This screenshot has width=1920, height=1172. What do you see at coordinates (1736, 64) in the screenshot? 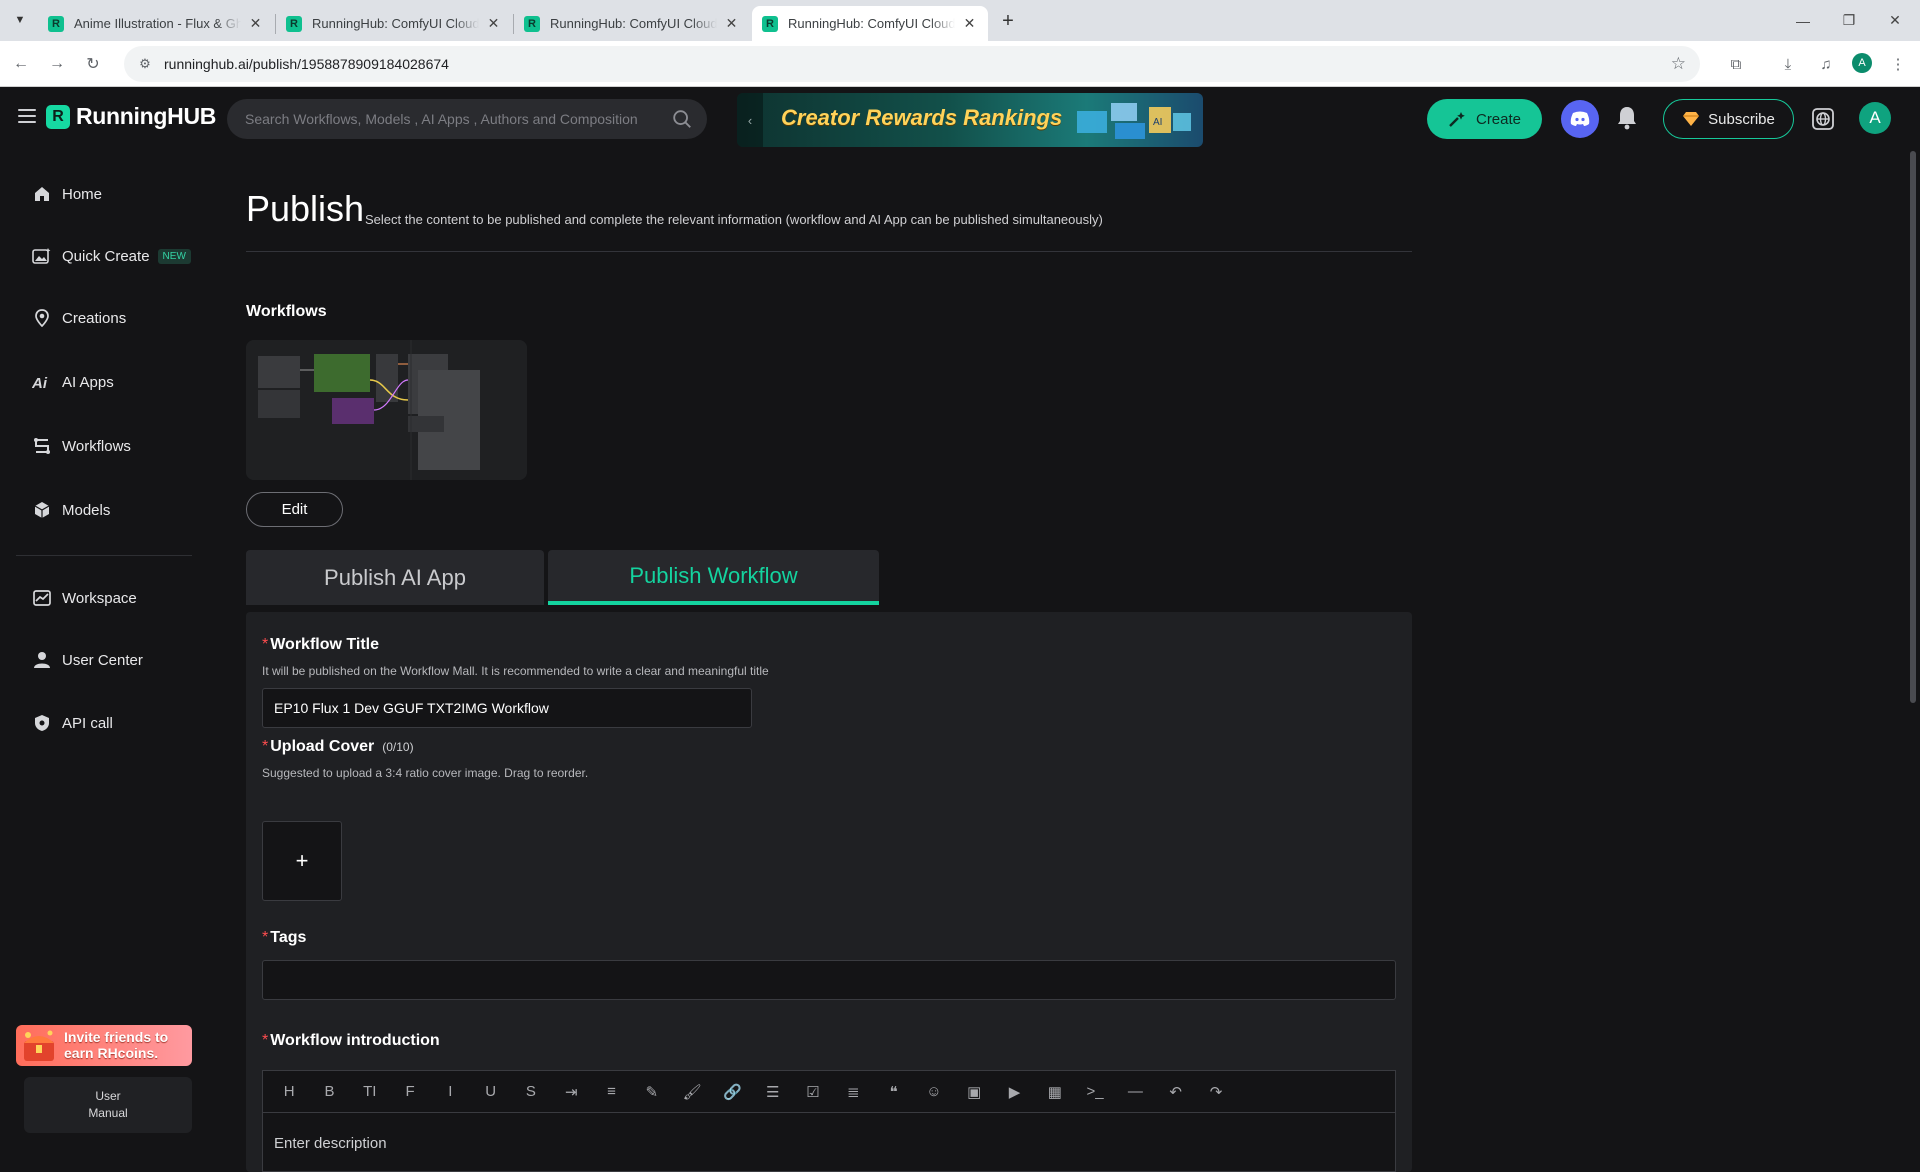
I see `extensions-icon: ⧉` at bounding box center [1736, 64].